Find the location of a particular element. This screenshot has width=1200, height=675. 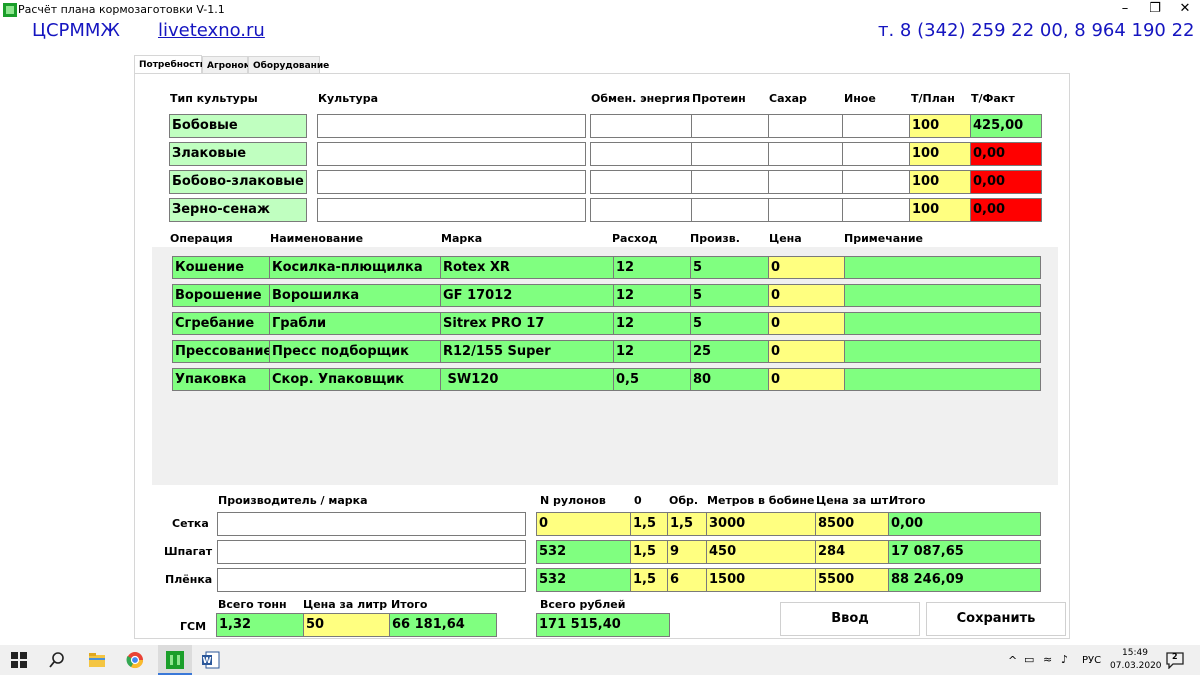

operation-cell: Упаковка is located at coordinates (221, 379).